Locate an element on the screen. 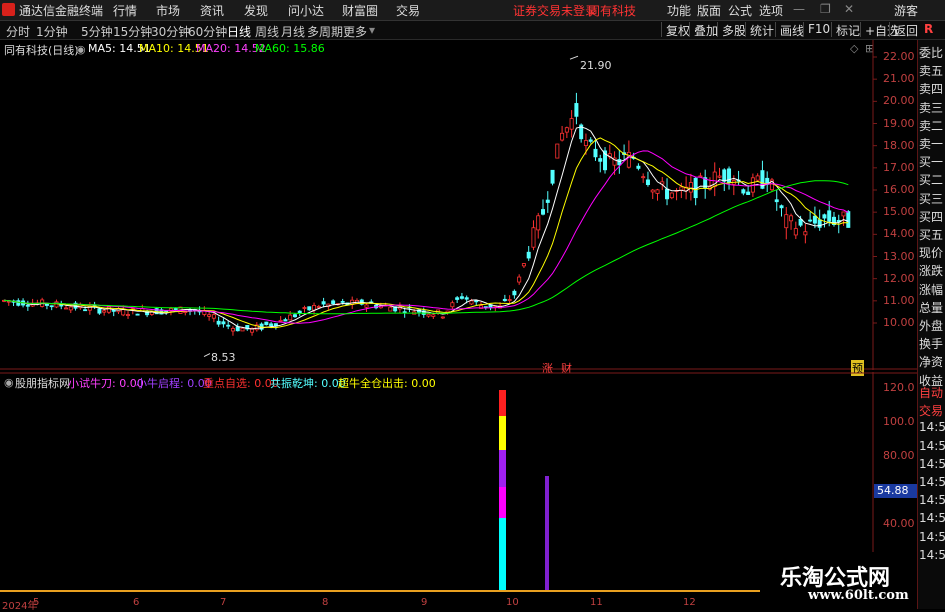 This screenshot has height=612, width=945. tab-weekly: 周线 is located at coordinates (267, 31).